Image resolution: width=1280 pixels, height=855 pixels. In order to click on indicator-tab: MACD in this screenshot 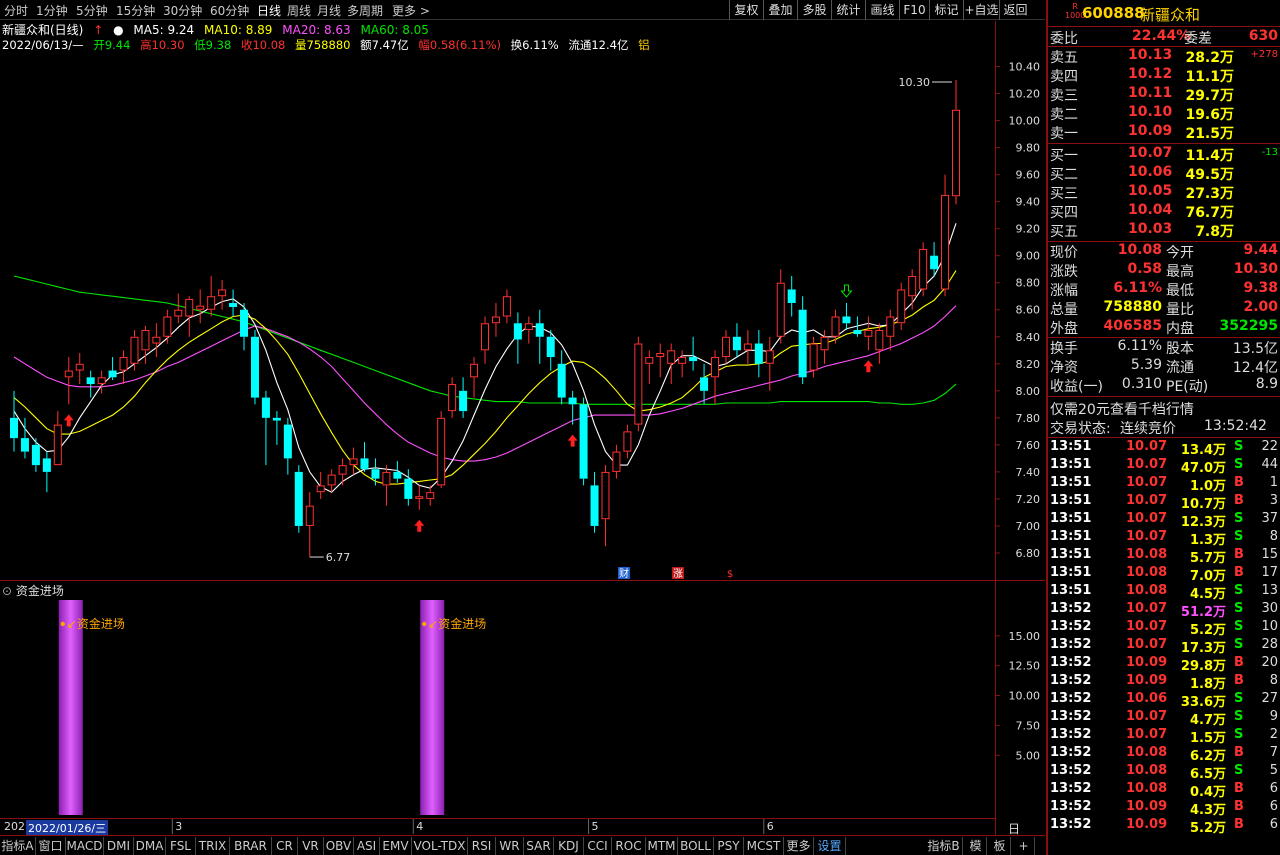, I will do `click(85, 846)`.